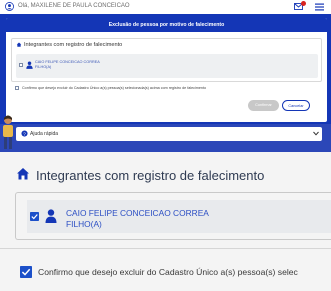  I want to click on member-checkbox-checked, so click(34, 216).